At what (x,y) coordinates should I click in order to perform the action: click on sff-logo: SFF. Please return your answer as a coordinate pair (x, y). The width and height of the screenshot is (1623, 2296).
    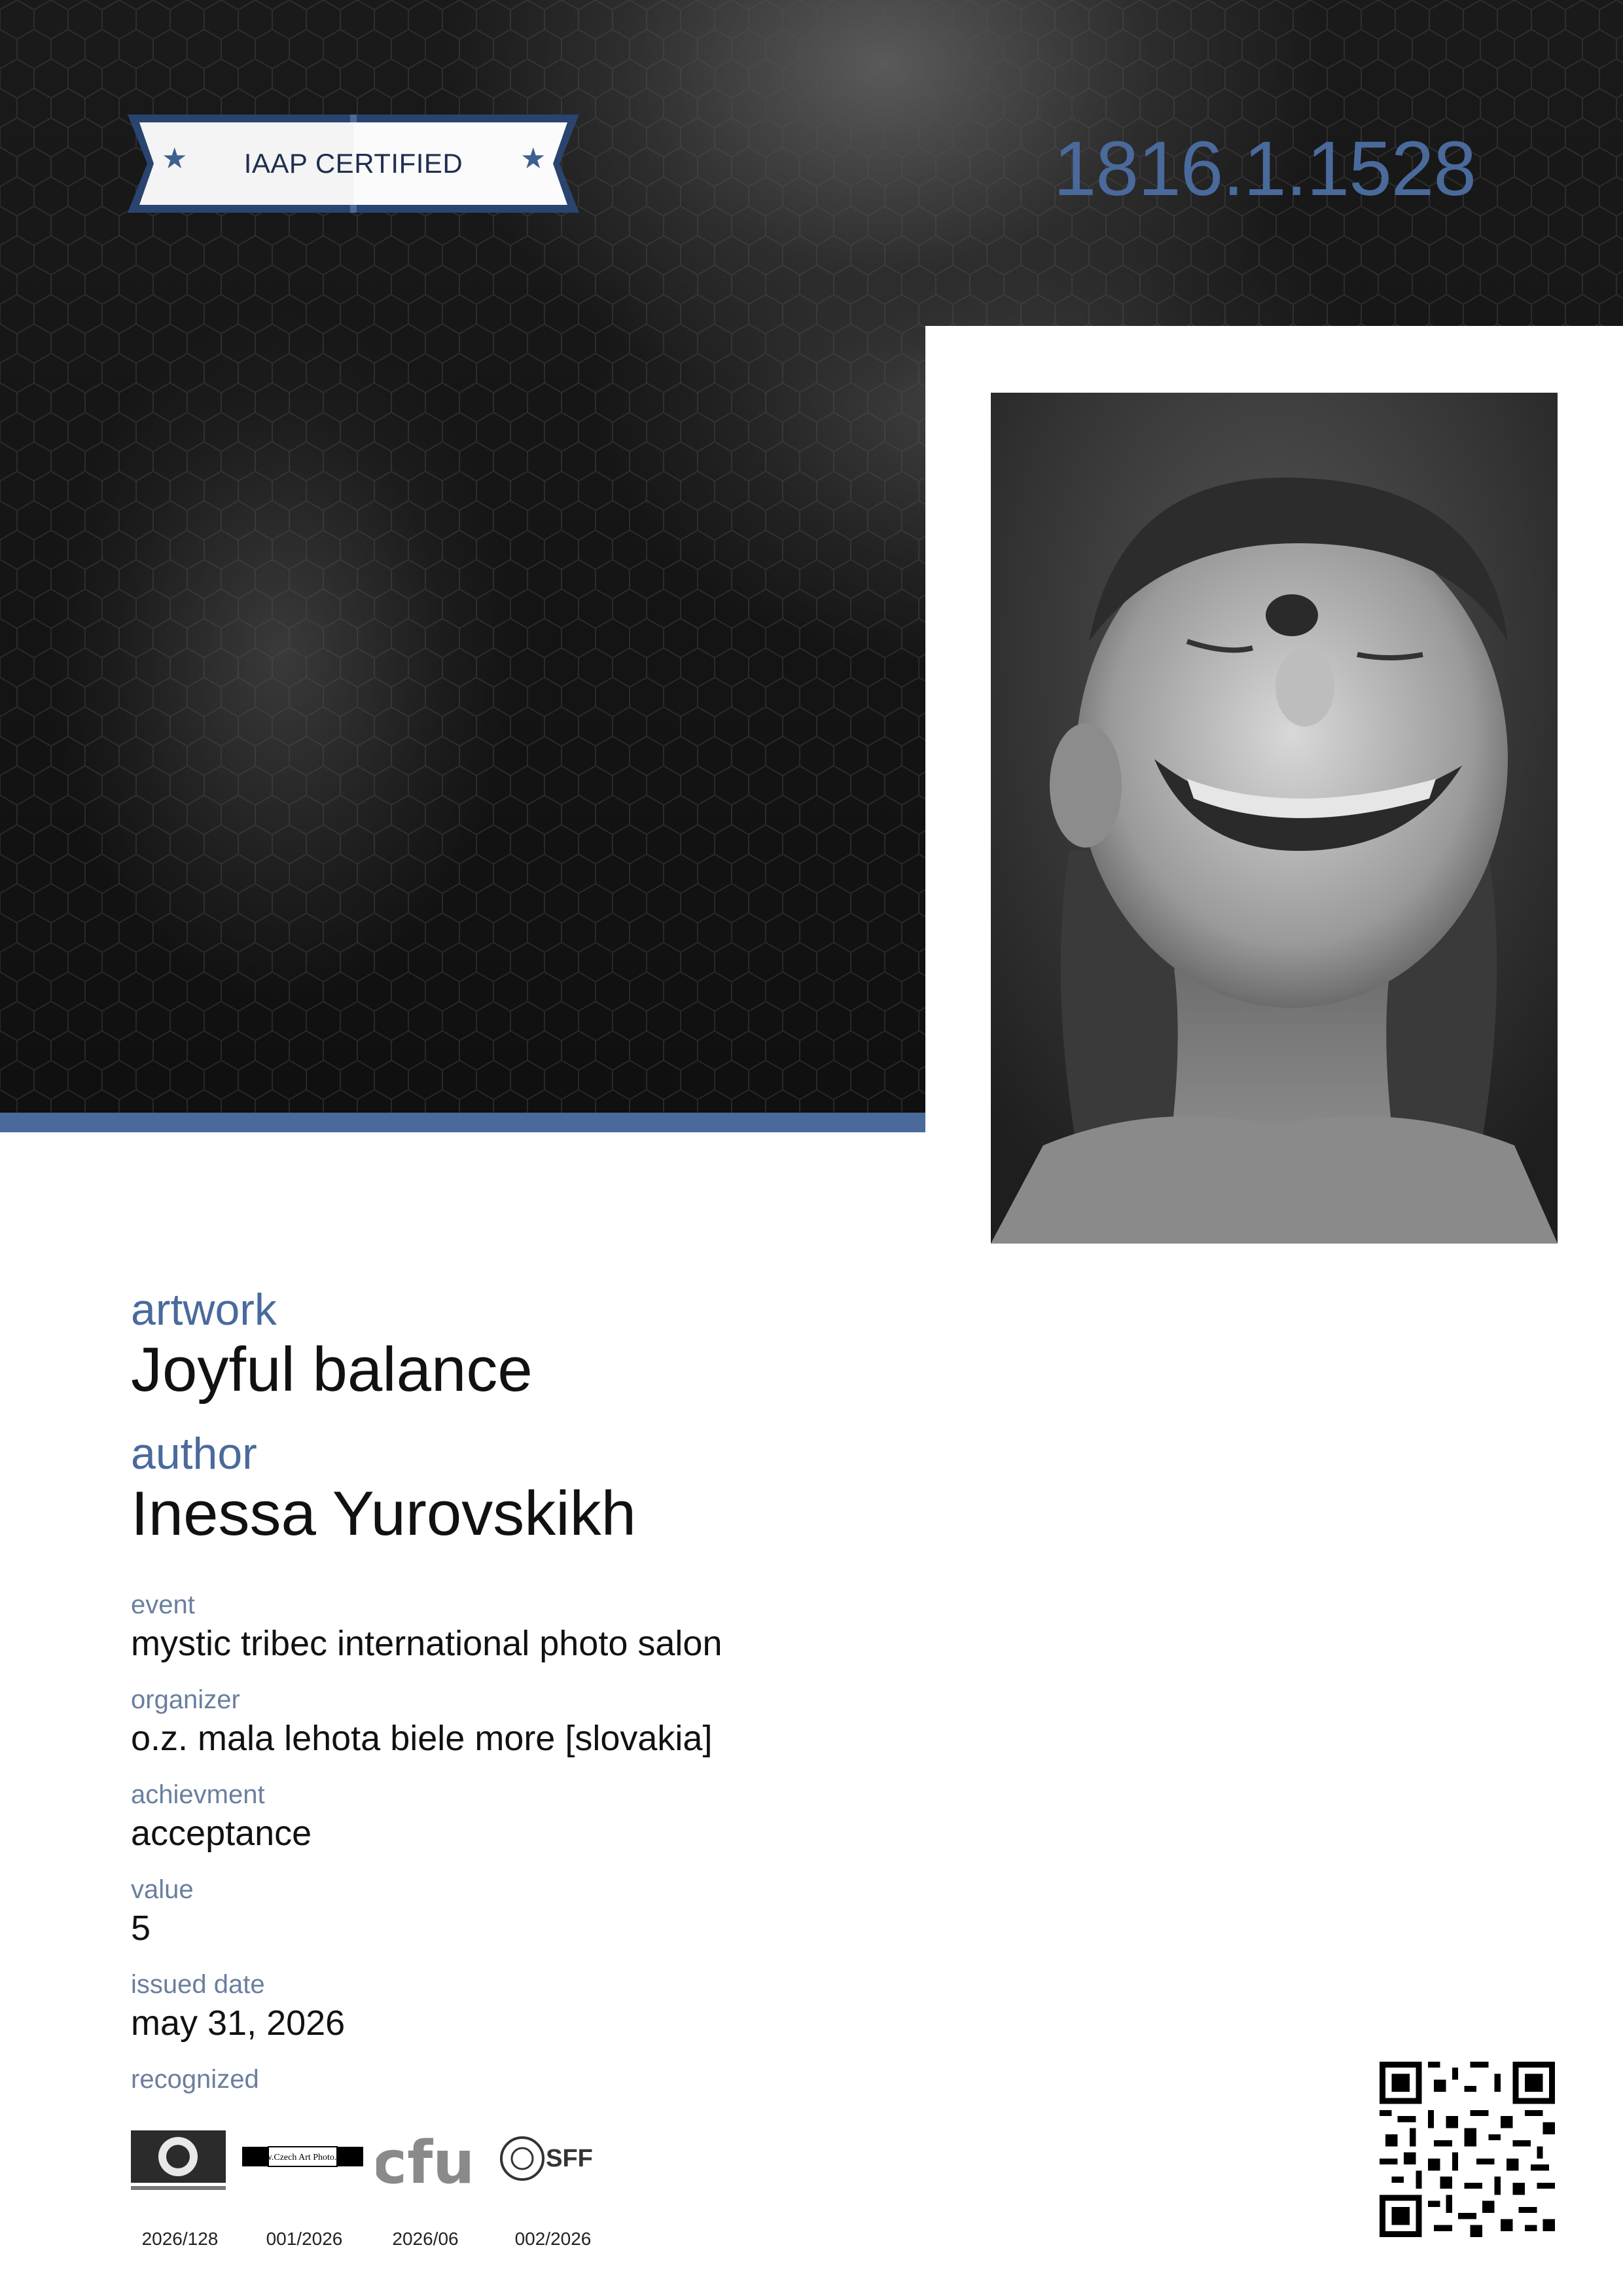
    Looking at the image, I should click on (553, 2156).